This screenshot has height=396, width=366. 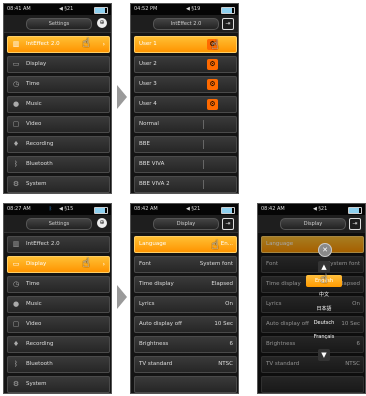 What do you see at coordinates (51, 209) in the screenshot?
I see `bluetooth-status-icon: ᛒ` at bounding box center [51, 209].